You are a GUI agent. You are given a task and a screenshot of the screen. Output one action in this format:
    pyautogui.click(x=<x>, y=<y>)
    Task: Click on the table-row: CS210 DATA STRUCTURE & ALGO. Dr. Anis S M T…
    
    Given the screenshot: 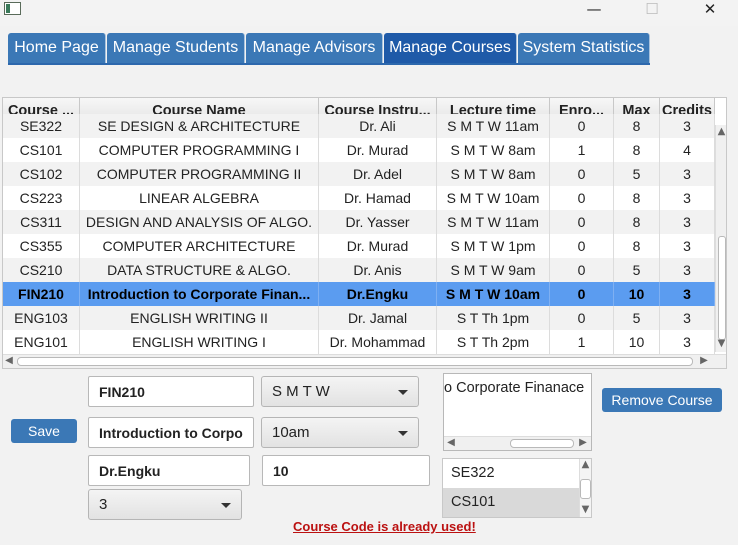 What is the action you would take?
    pyautogui.click(x=359, y=270)
    